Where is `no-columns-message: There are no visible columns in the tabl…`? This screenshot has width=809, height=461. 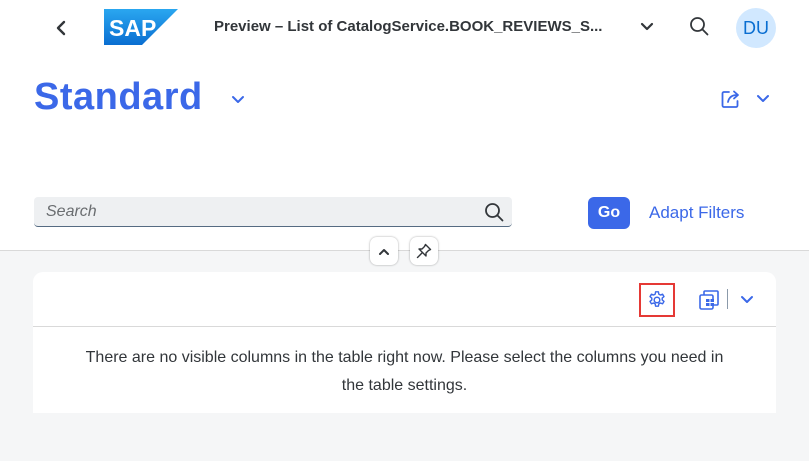 no-columns-message: There are no visible columns in the tabl… is located at coordinates (404, 372).